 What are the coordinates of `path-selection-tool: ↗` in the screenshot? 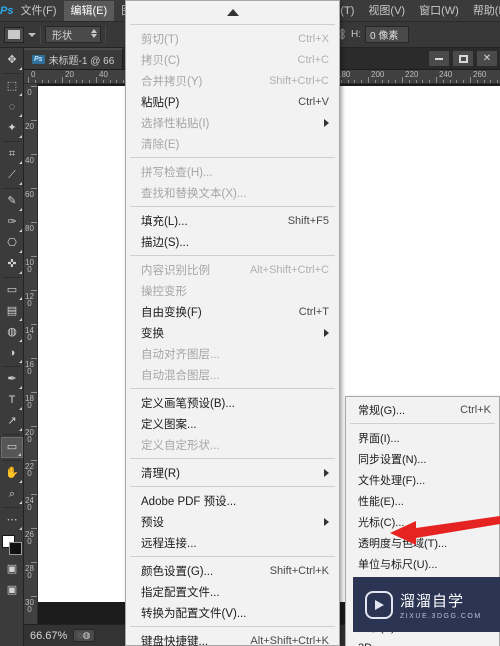 It's located at (12, 421).